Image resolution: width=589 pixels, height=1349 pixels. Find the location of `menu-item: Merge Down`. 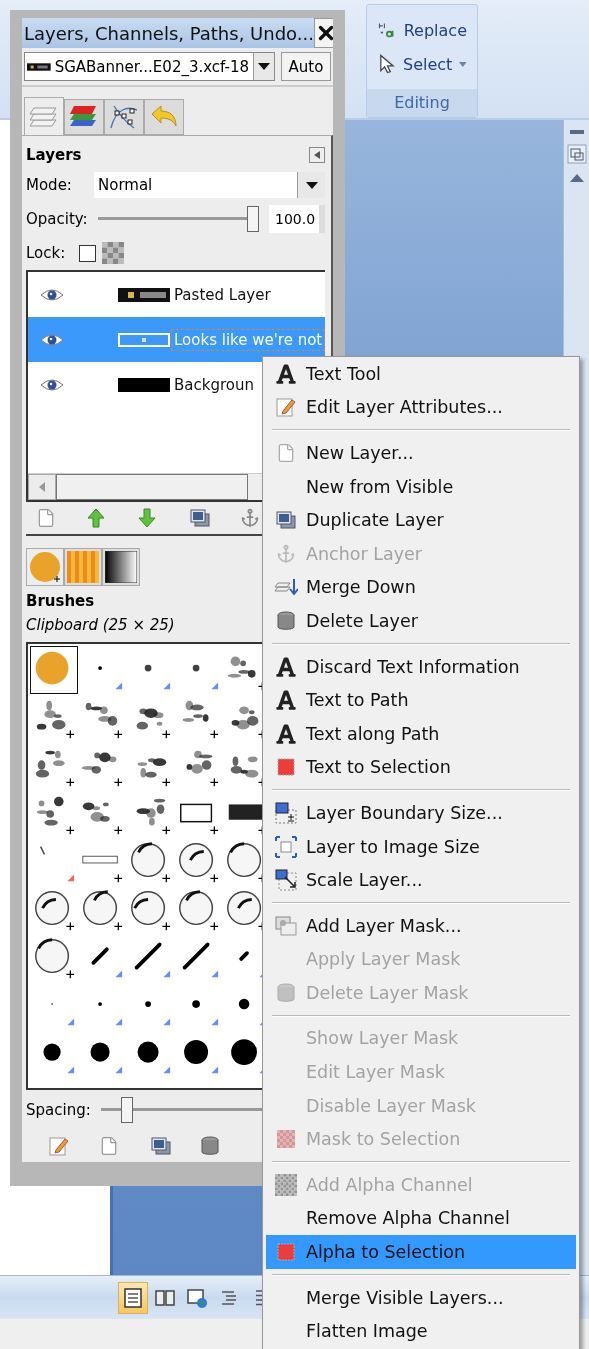

menu-item: Merge Down is located at coordinates (421, 587).